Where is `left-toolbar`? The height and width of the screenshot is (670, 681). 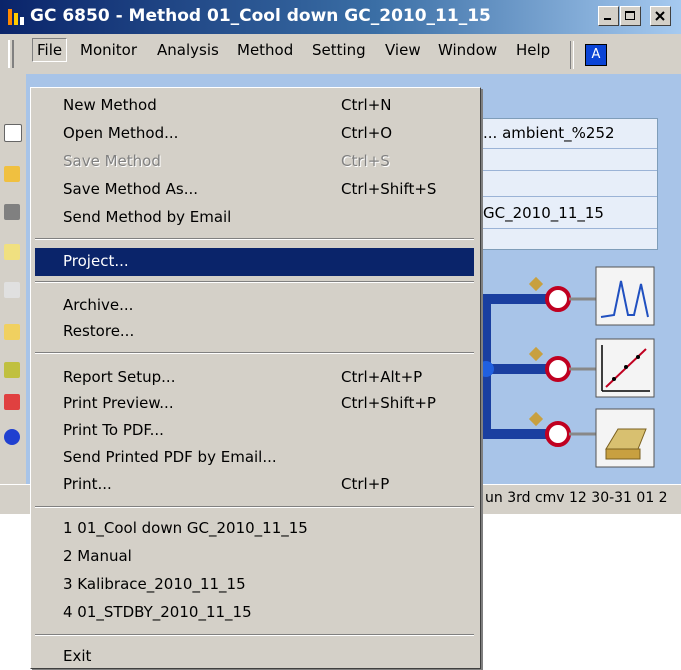
left-toolbar is located at coordinates (13, 279).